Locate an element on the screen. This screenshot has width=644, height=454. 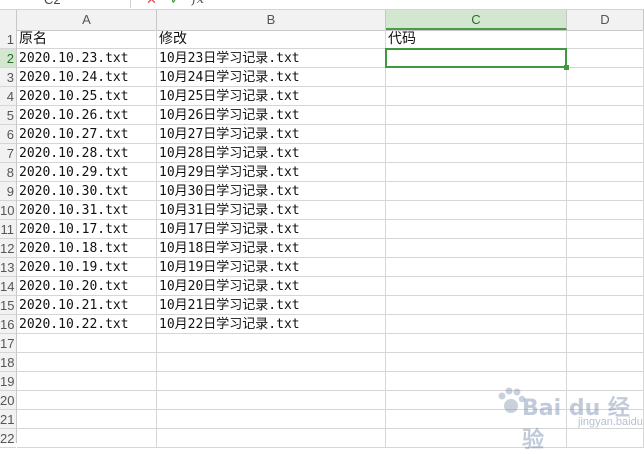
cell-c3 is located at coordinates (476, 77).